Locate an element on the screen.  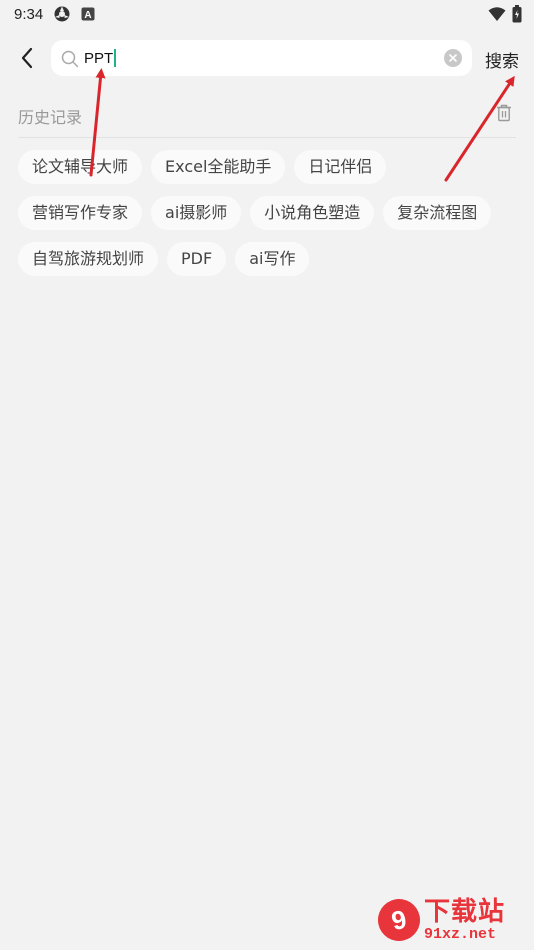
close-icon is located at coordinates (453, 58).